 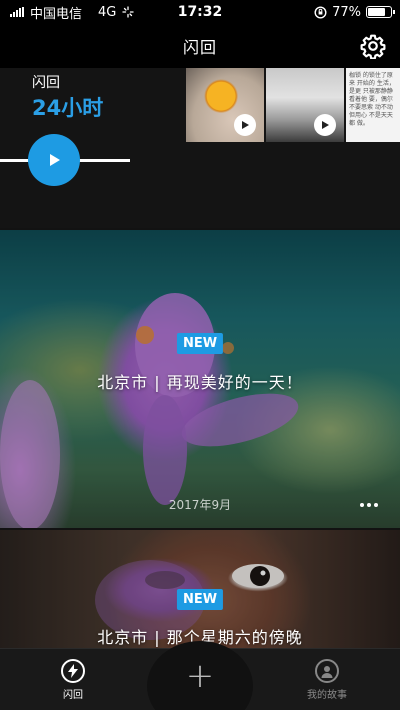 I want to click on user-icon, so click(x=327, y=671).